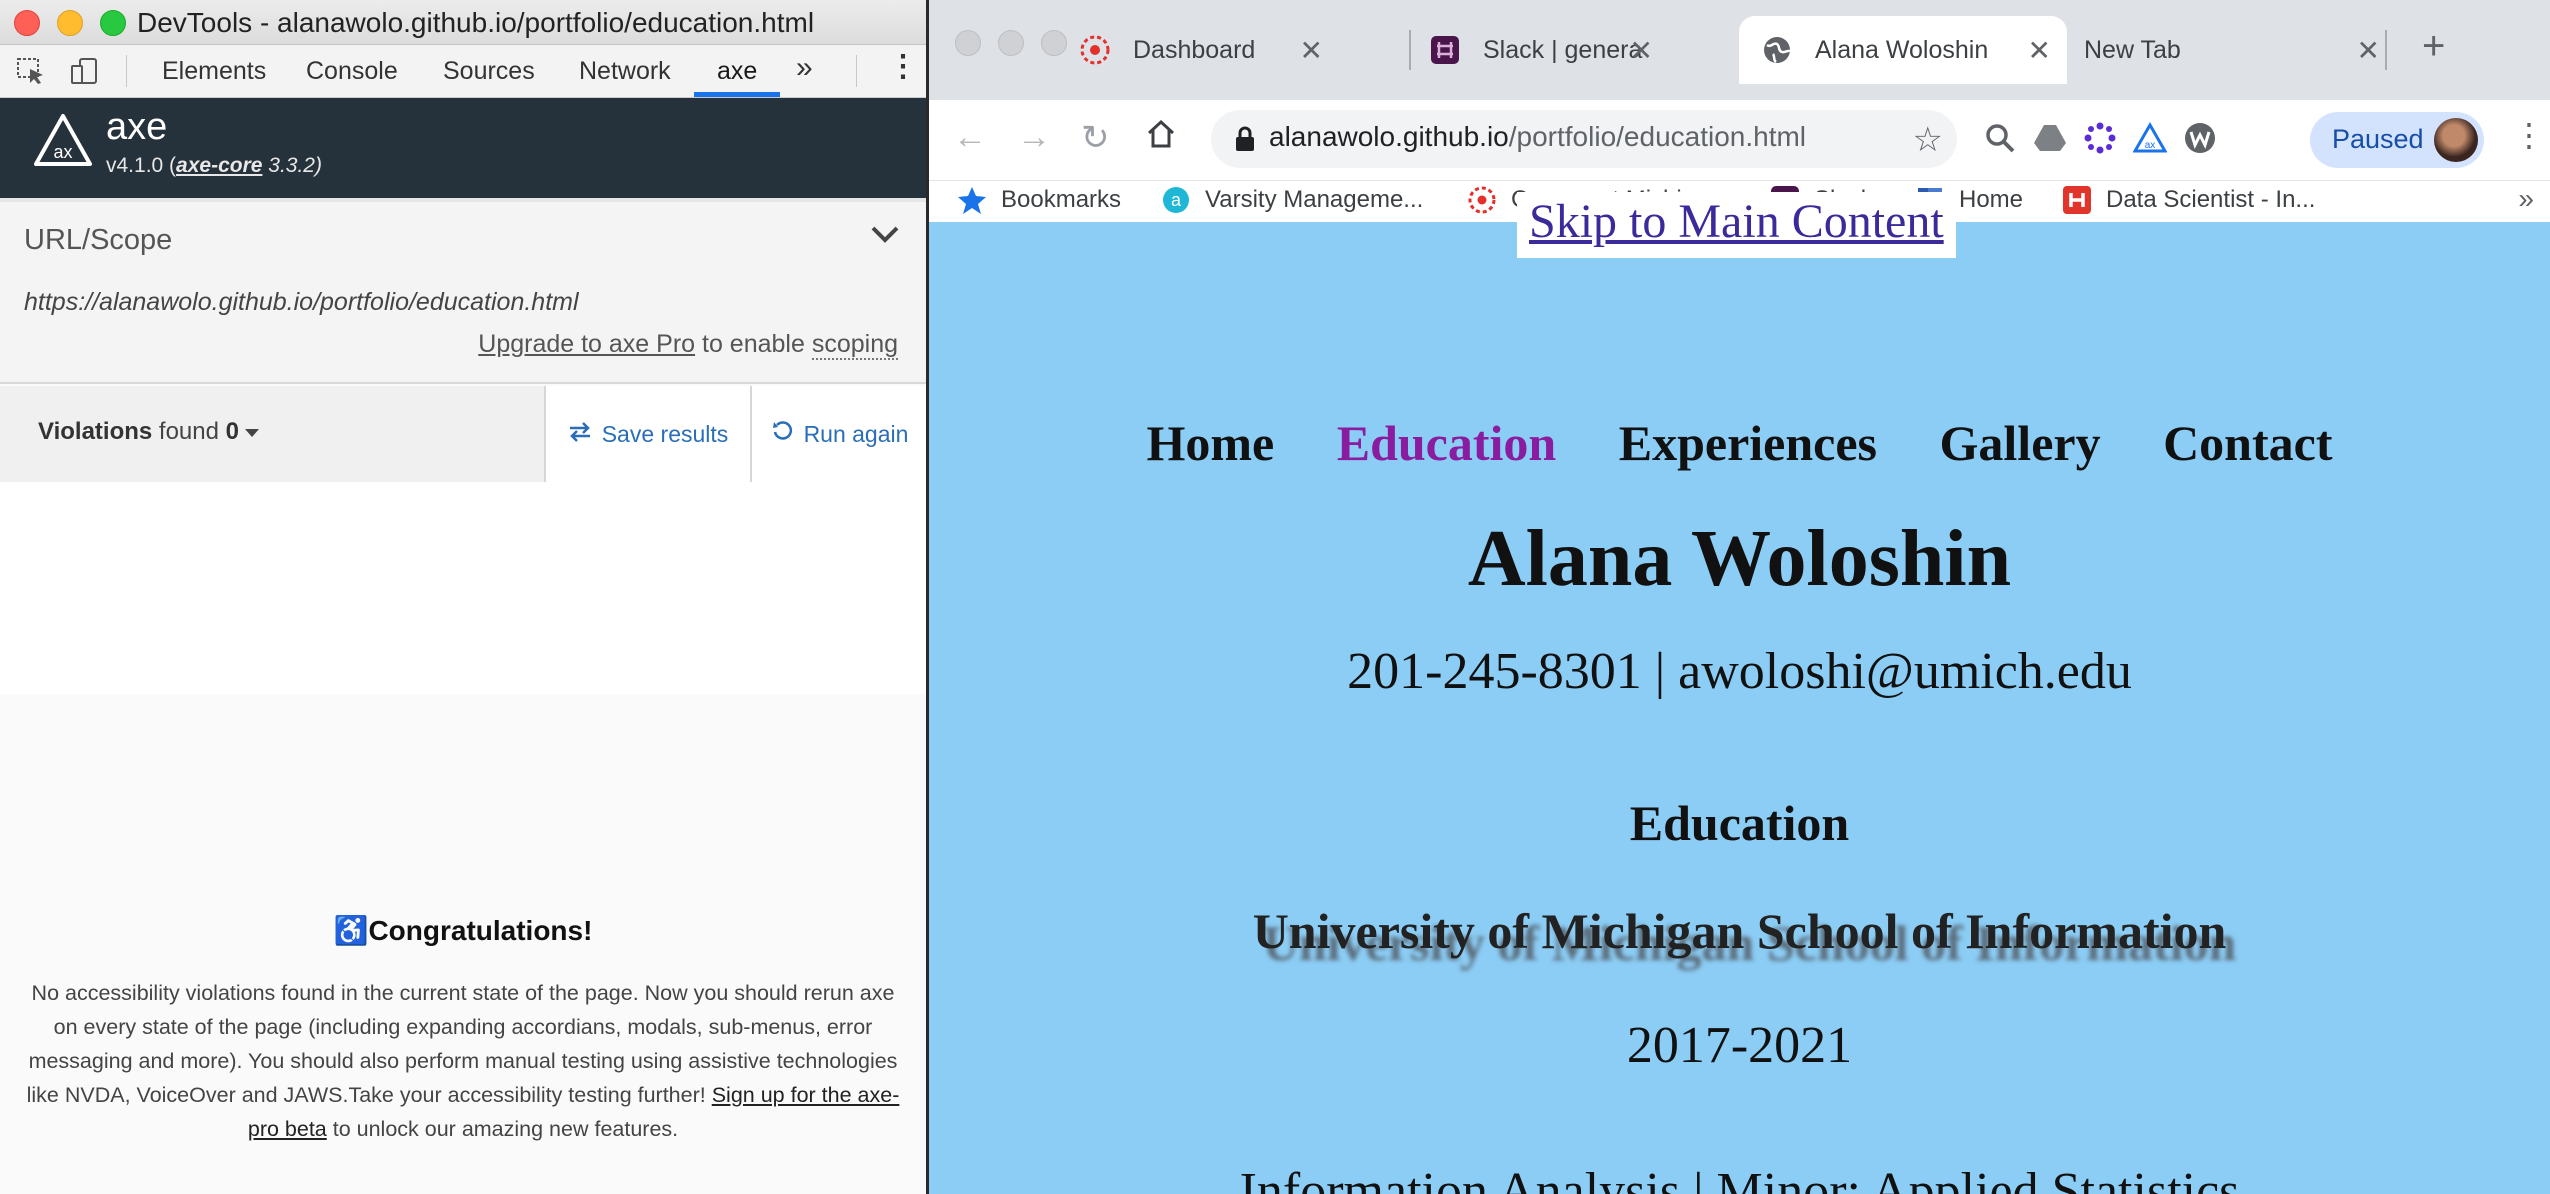 Image resolution: width=2550 pixels, height=1194 pixels. I want to click on window-controls, so click(70, 23).